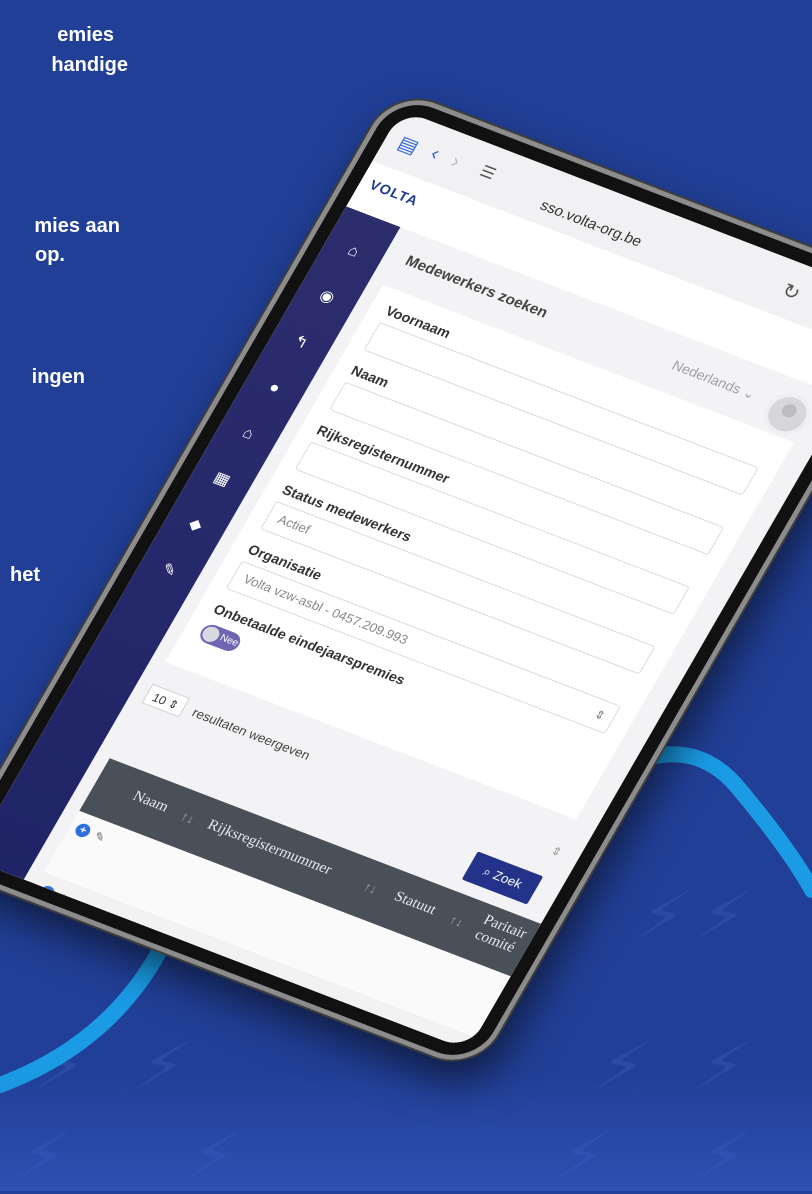  What do you see at coordinates (247, 434) in the screenshot?
I see `building-icon: ⌂` at bounding box center [247, 434].